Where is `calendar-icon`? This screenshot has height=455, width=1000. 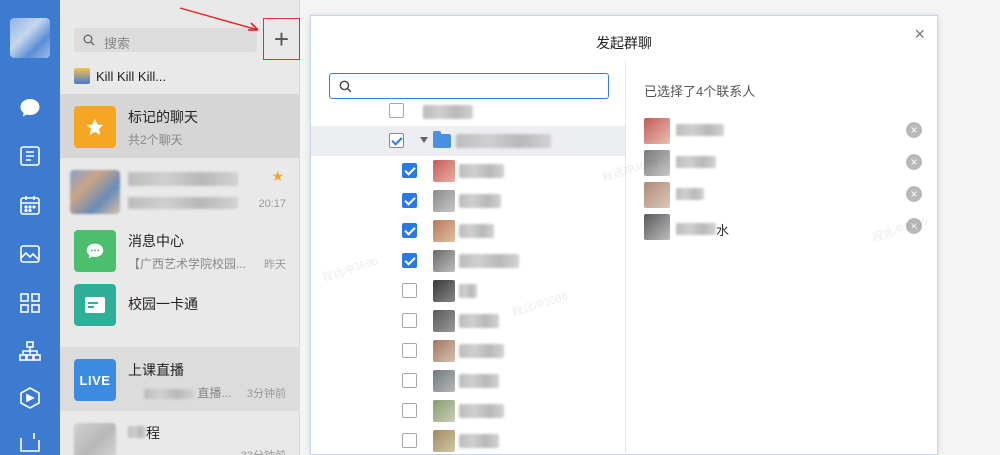 calendar-icon is located at coordinates (30, 205).